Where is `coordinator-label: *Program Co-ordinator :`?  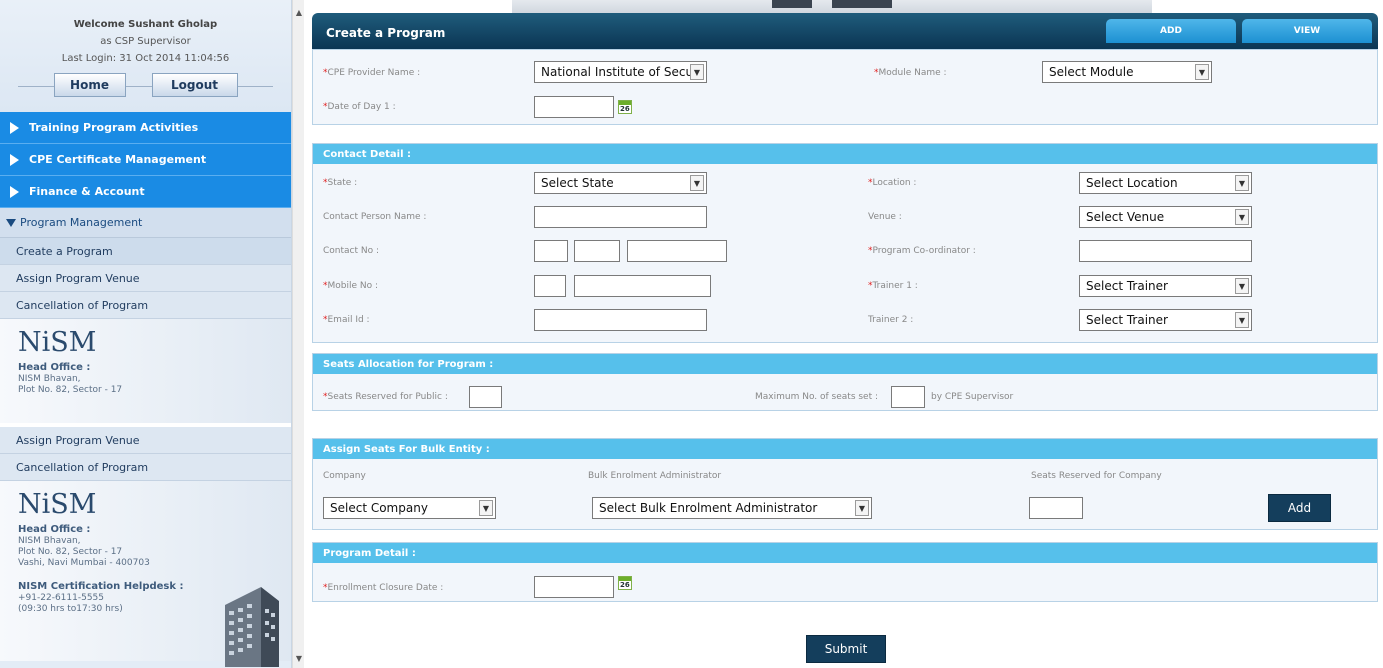 coordinator-label: *Program Co-ordinator : is located at coordinates (922, 251).